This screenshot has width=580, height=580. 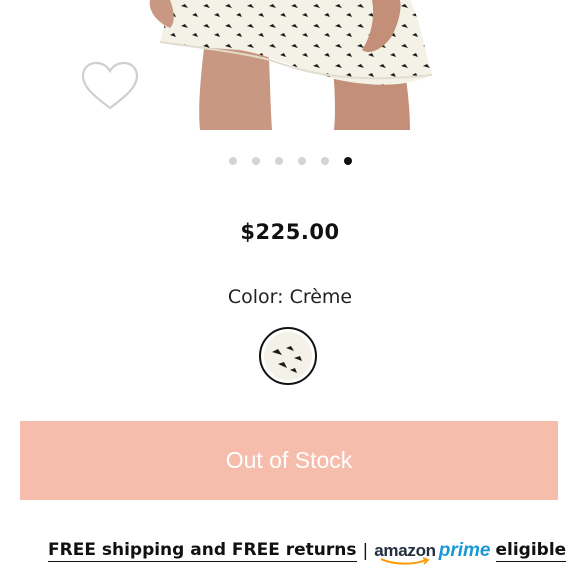 What do you see at coordinates (432, 552) in the screenshot?
I see `amazon-prime-logo: amazon prime` at bounding box center [432, 552].